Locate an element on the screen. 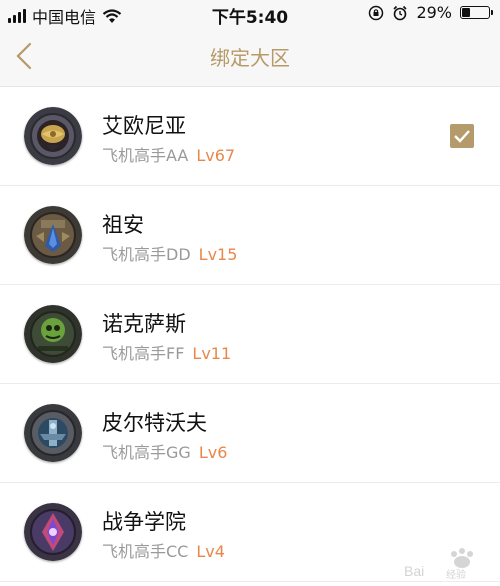  rotation-lock-icon is located at coordinates (376, 12).